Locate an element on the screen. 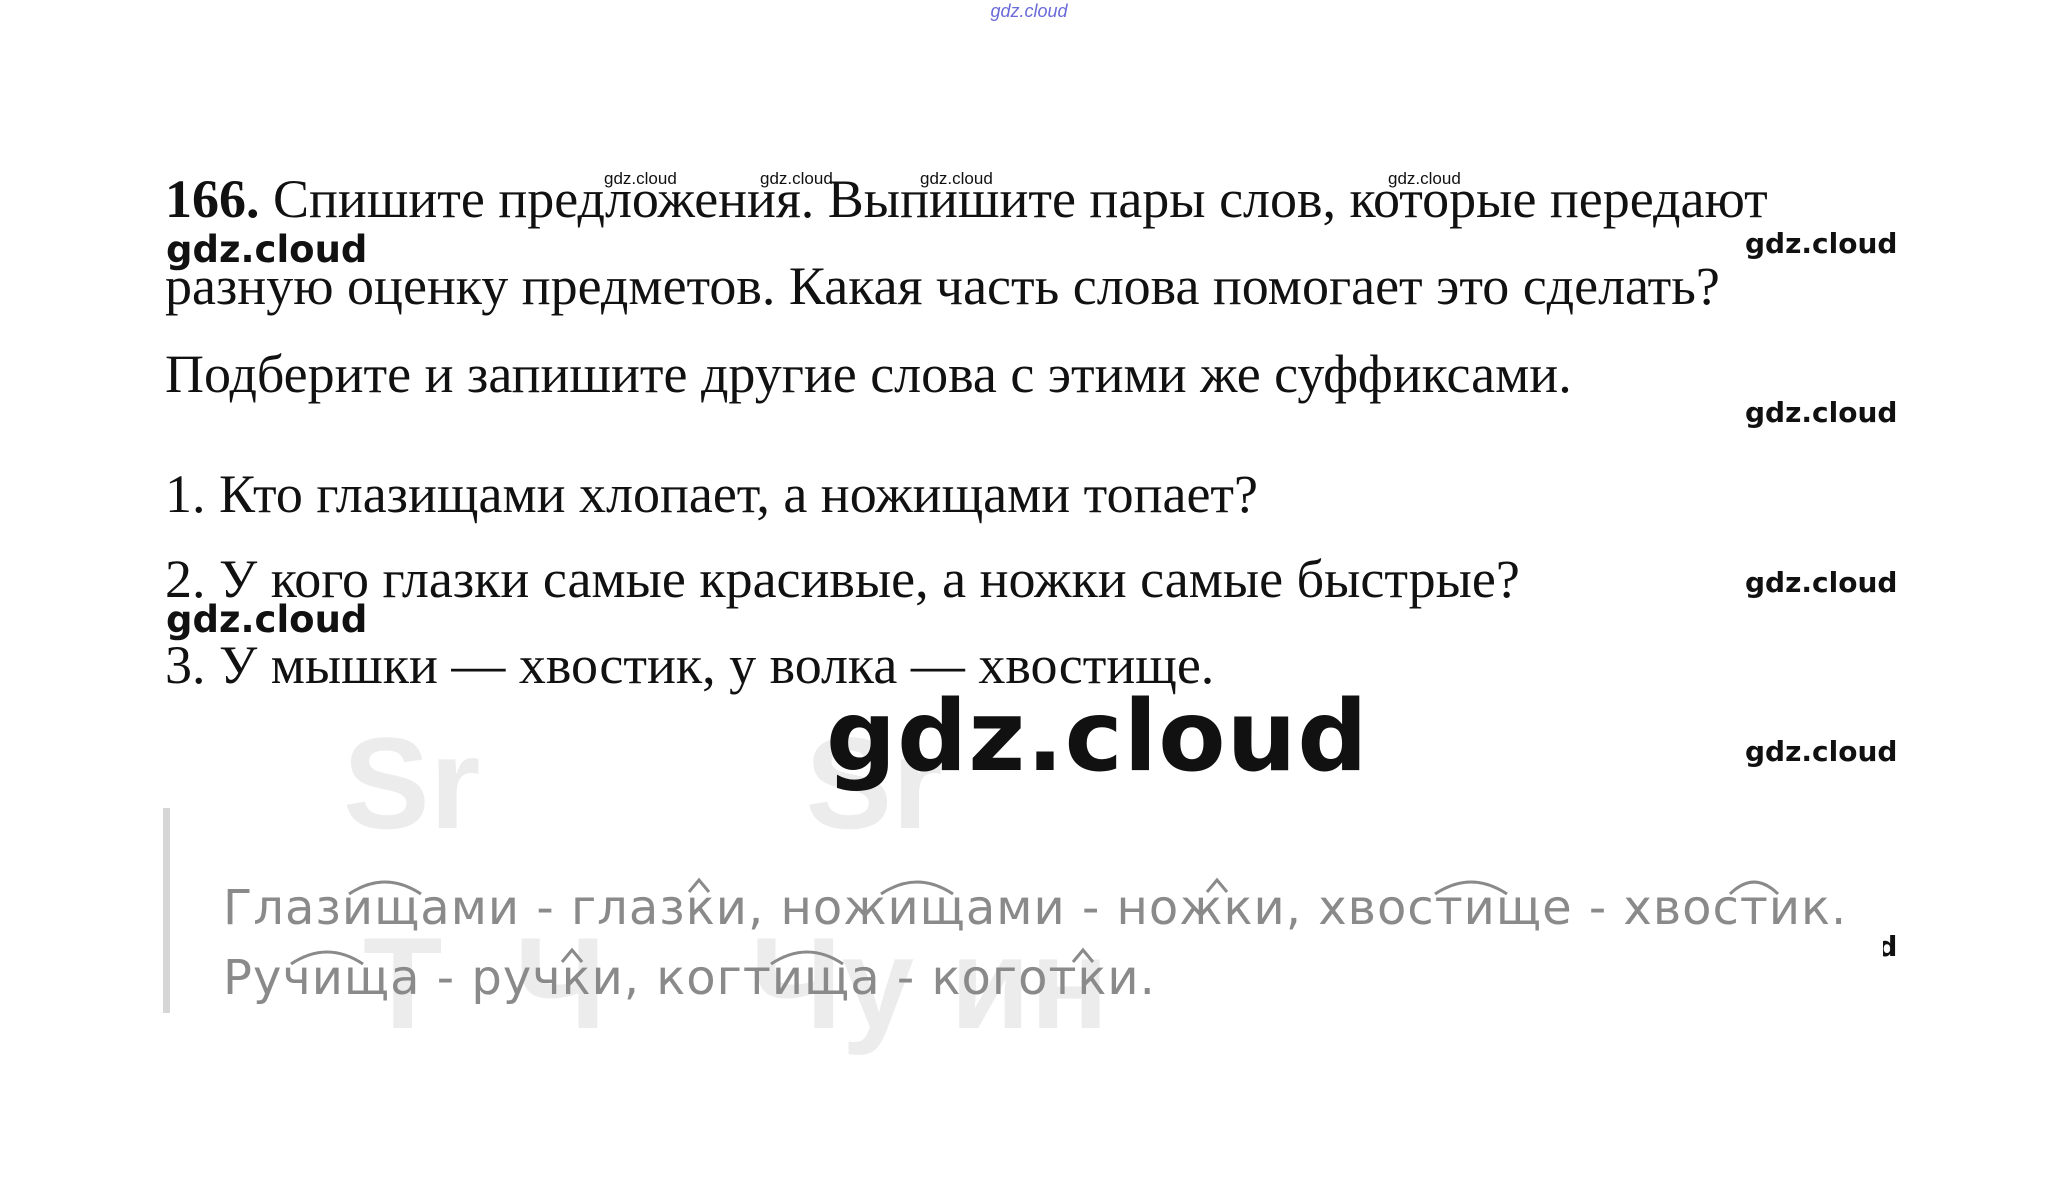 This screenshot has width=2058, height=1196. watermark-large: gdz.cloud is located at coordinates (1097, 737).